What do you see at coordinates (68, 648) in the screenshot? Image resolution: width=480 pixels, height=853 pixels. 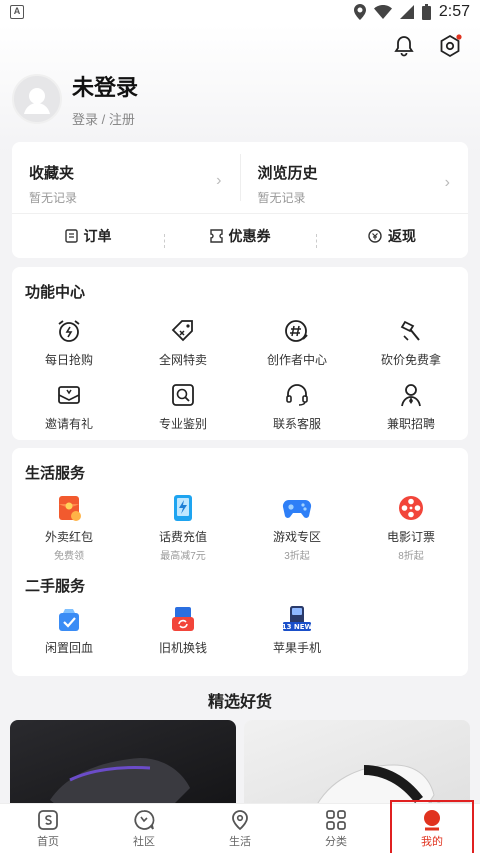 I see `grid-label: 闲置回血` at bounding box center [68, 648].